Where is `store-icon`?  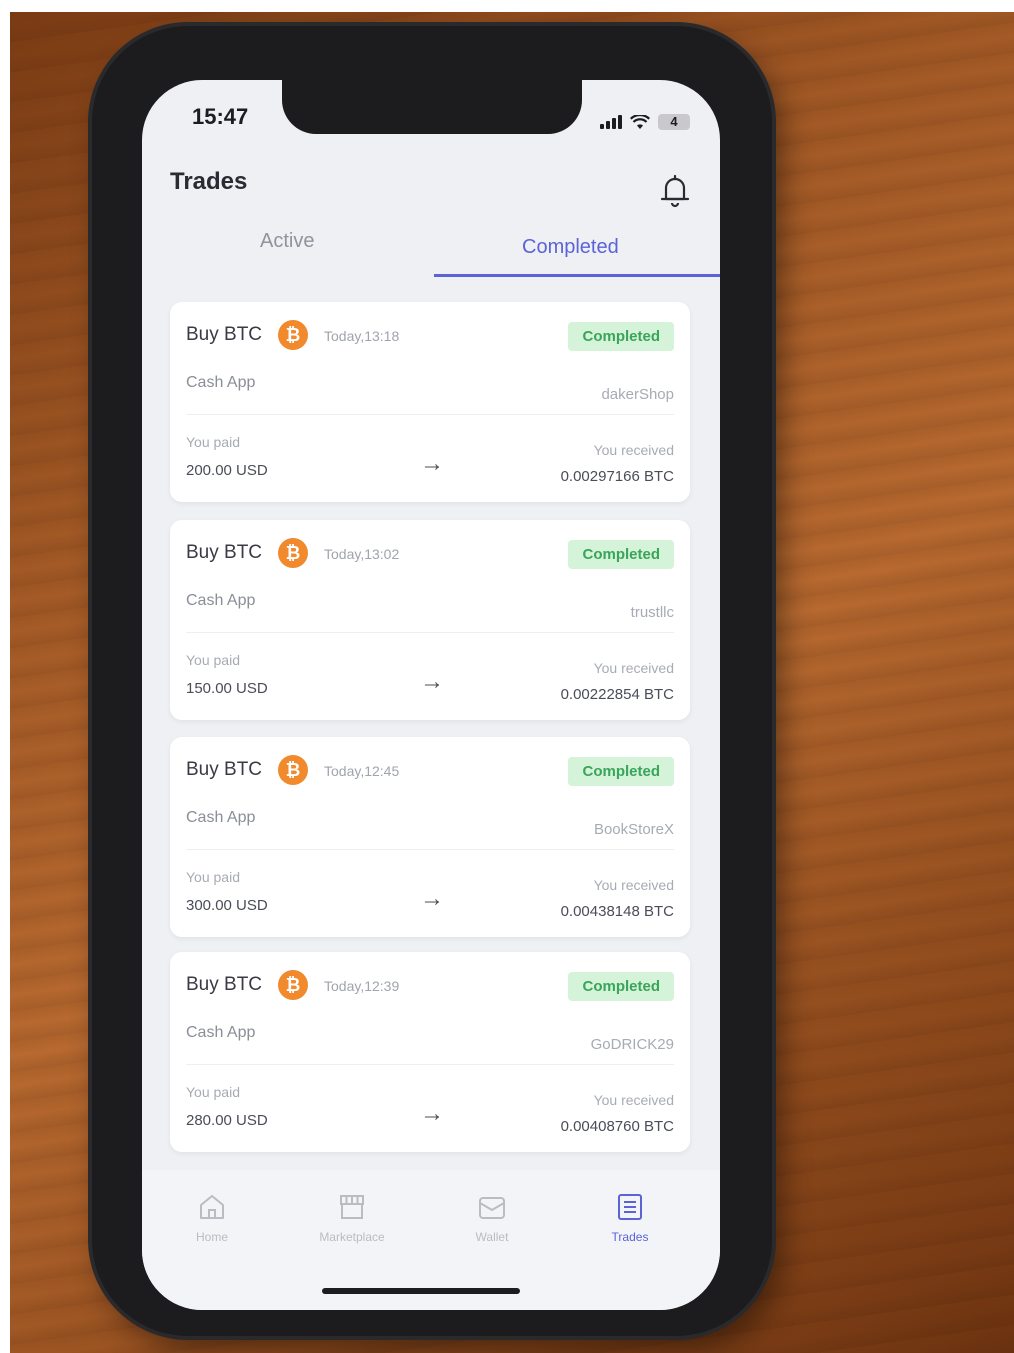 store-icon is located at coordinates (352, 1207).